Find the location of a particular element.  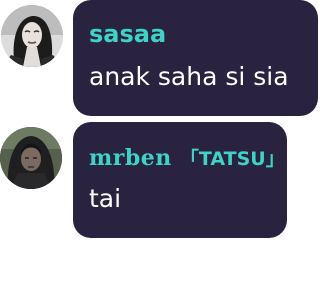

hooded-person-dark-avatar is located at coordinates (31, 158).